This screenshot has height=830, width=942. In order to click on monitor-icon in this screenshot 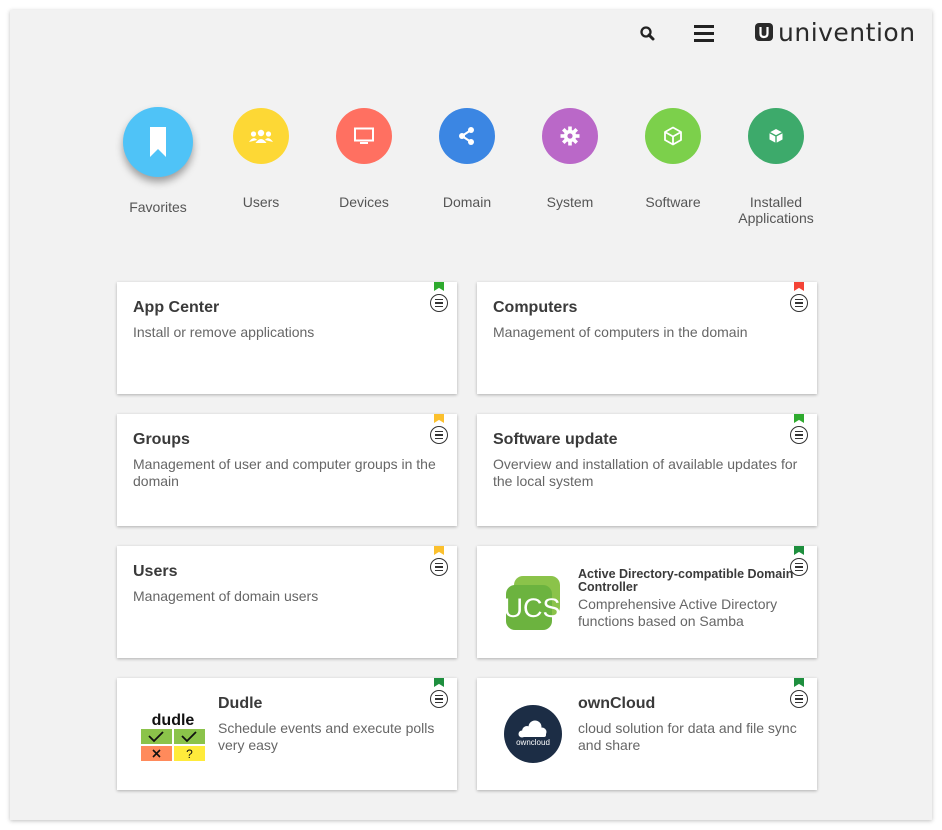, I will do `click(364, 135)`.